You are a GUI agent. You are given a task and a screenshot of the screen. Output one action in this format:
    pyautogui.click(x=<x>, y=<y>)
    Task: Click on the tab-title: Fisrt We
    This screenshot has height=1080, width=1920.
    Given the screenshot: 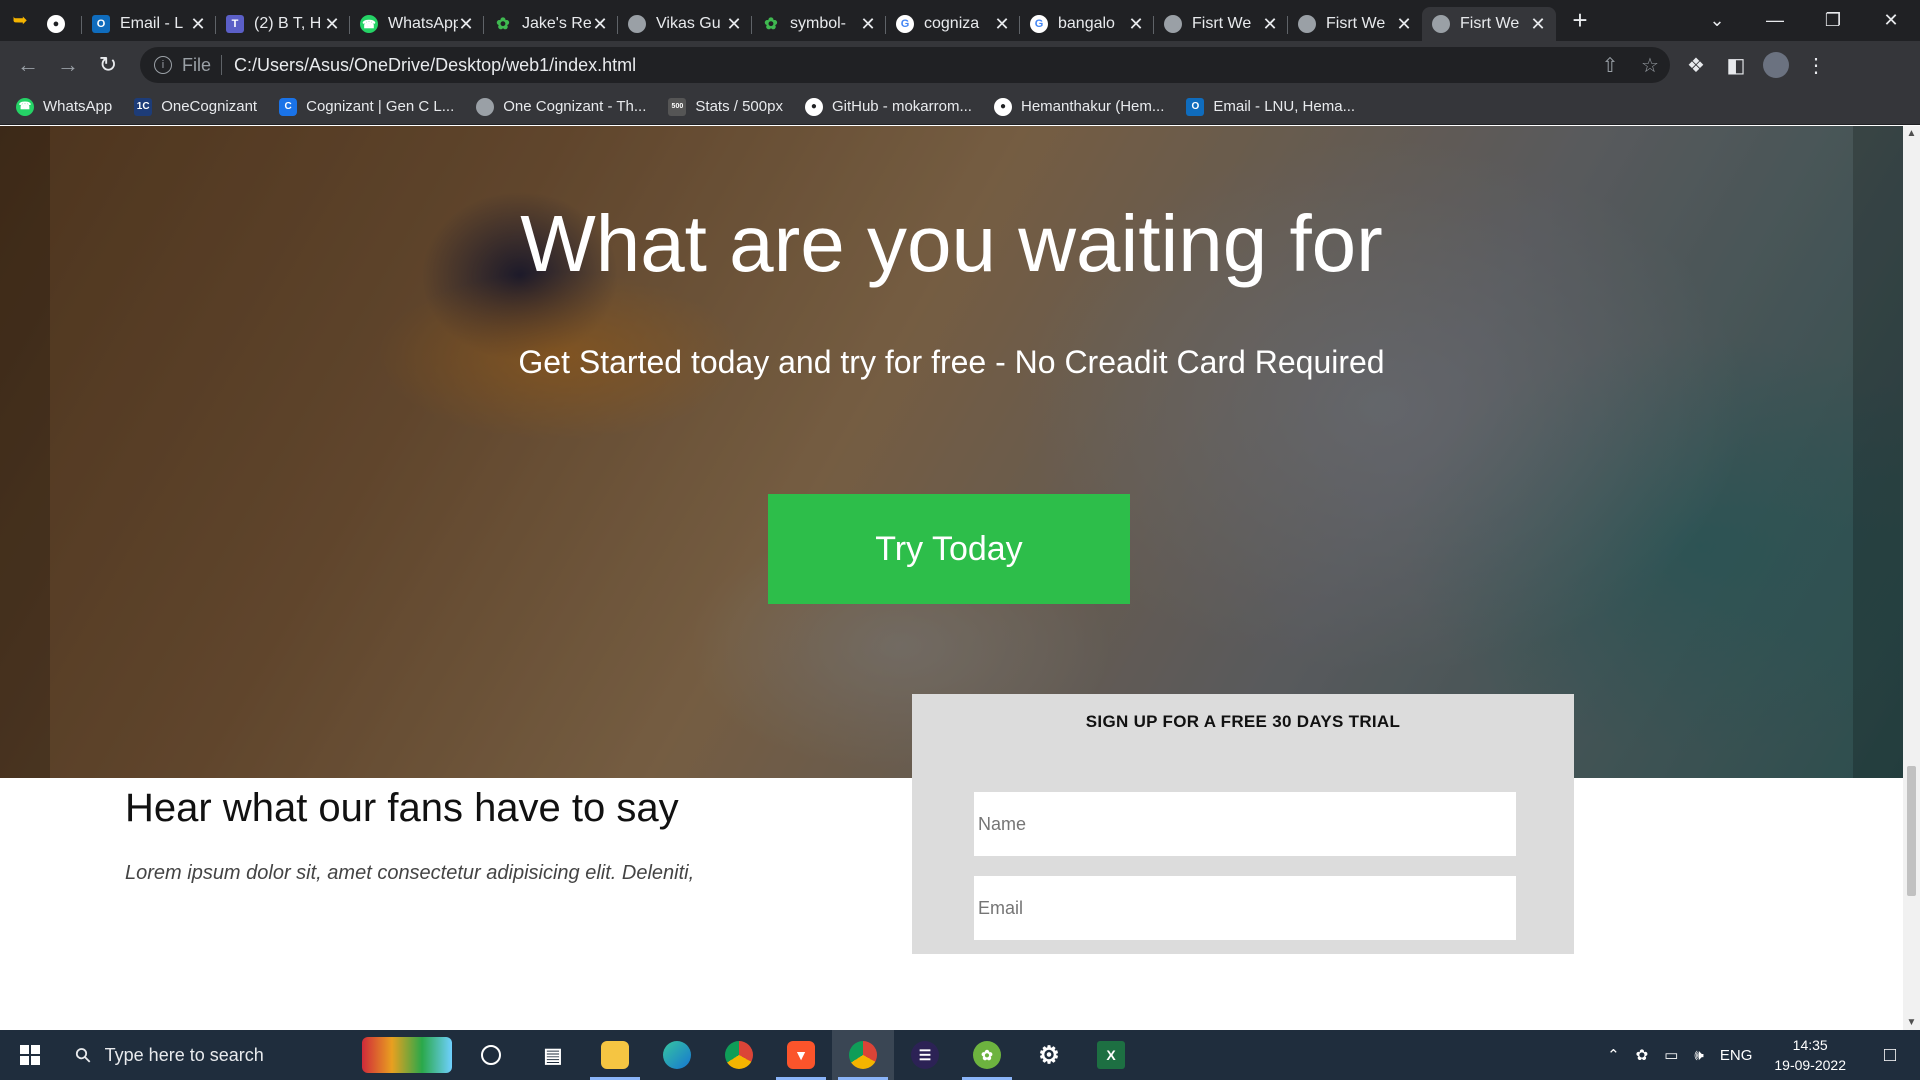 What is the action you would take?
    pyautogui.click(x=1490, y=23)
    